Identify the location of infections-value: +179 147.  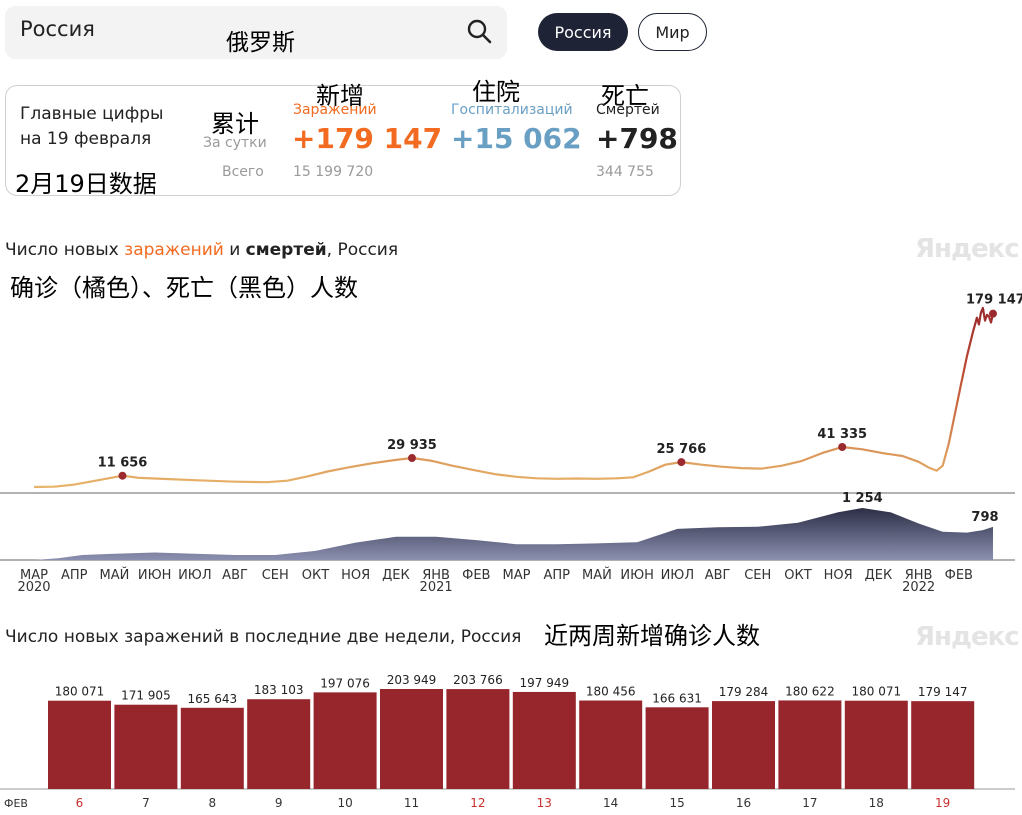
(367, 138).